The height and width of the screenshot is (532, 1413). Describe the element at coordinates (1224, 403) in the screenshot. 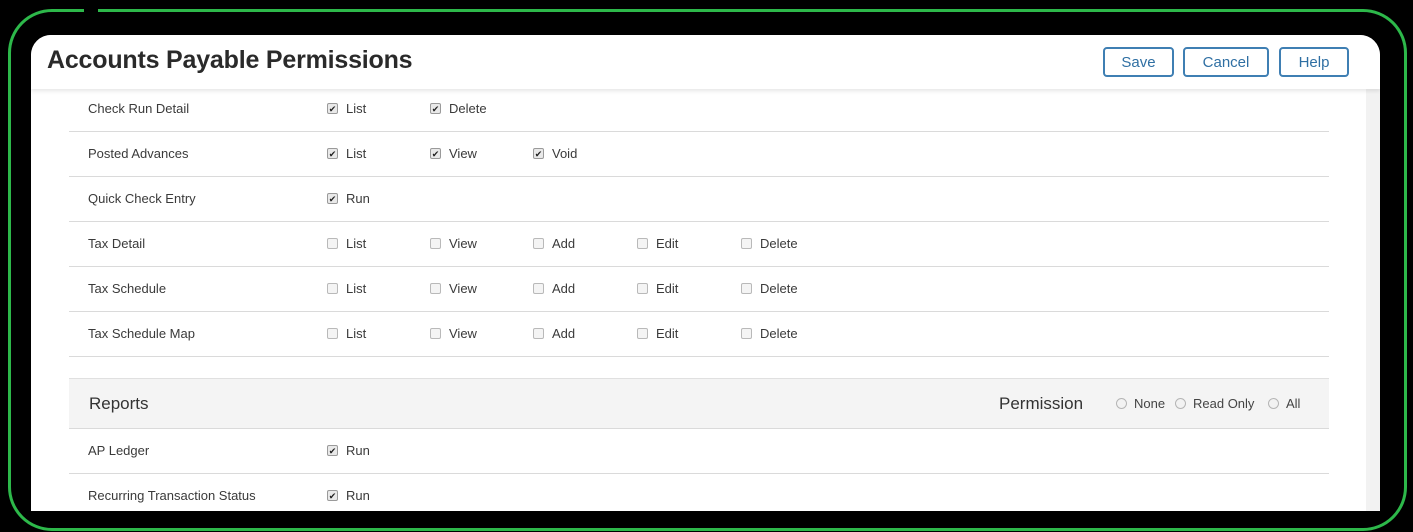

I see `radio-label: Read Only` at that location.